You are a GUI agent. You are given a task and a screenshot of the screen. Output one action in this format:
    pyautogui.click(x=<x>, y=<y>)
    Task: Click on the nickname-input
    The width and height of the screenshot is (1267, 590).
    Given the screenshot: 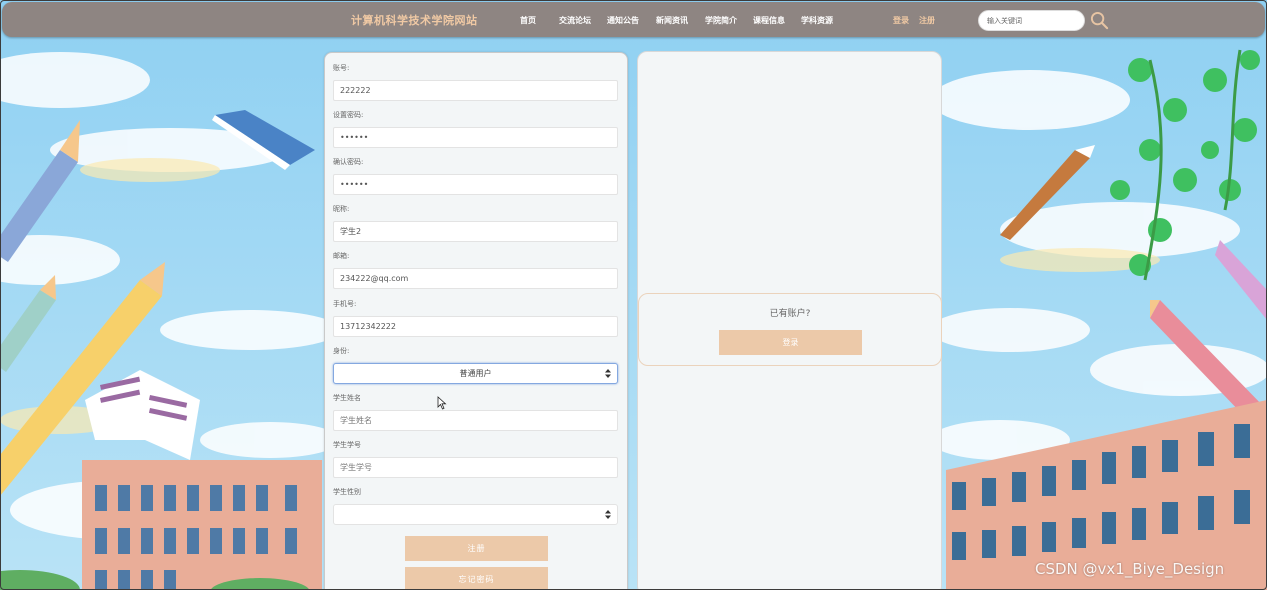 What is the action you would take?
    pyautogui.click(x=475, y=231)
    